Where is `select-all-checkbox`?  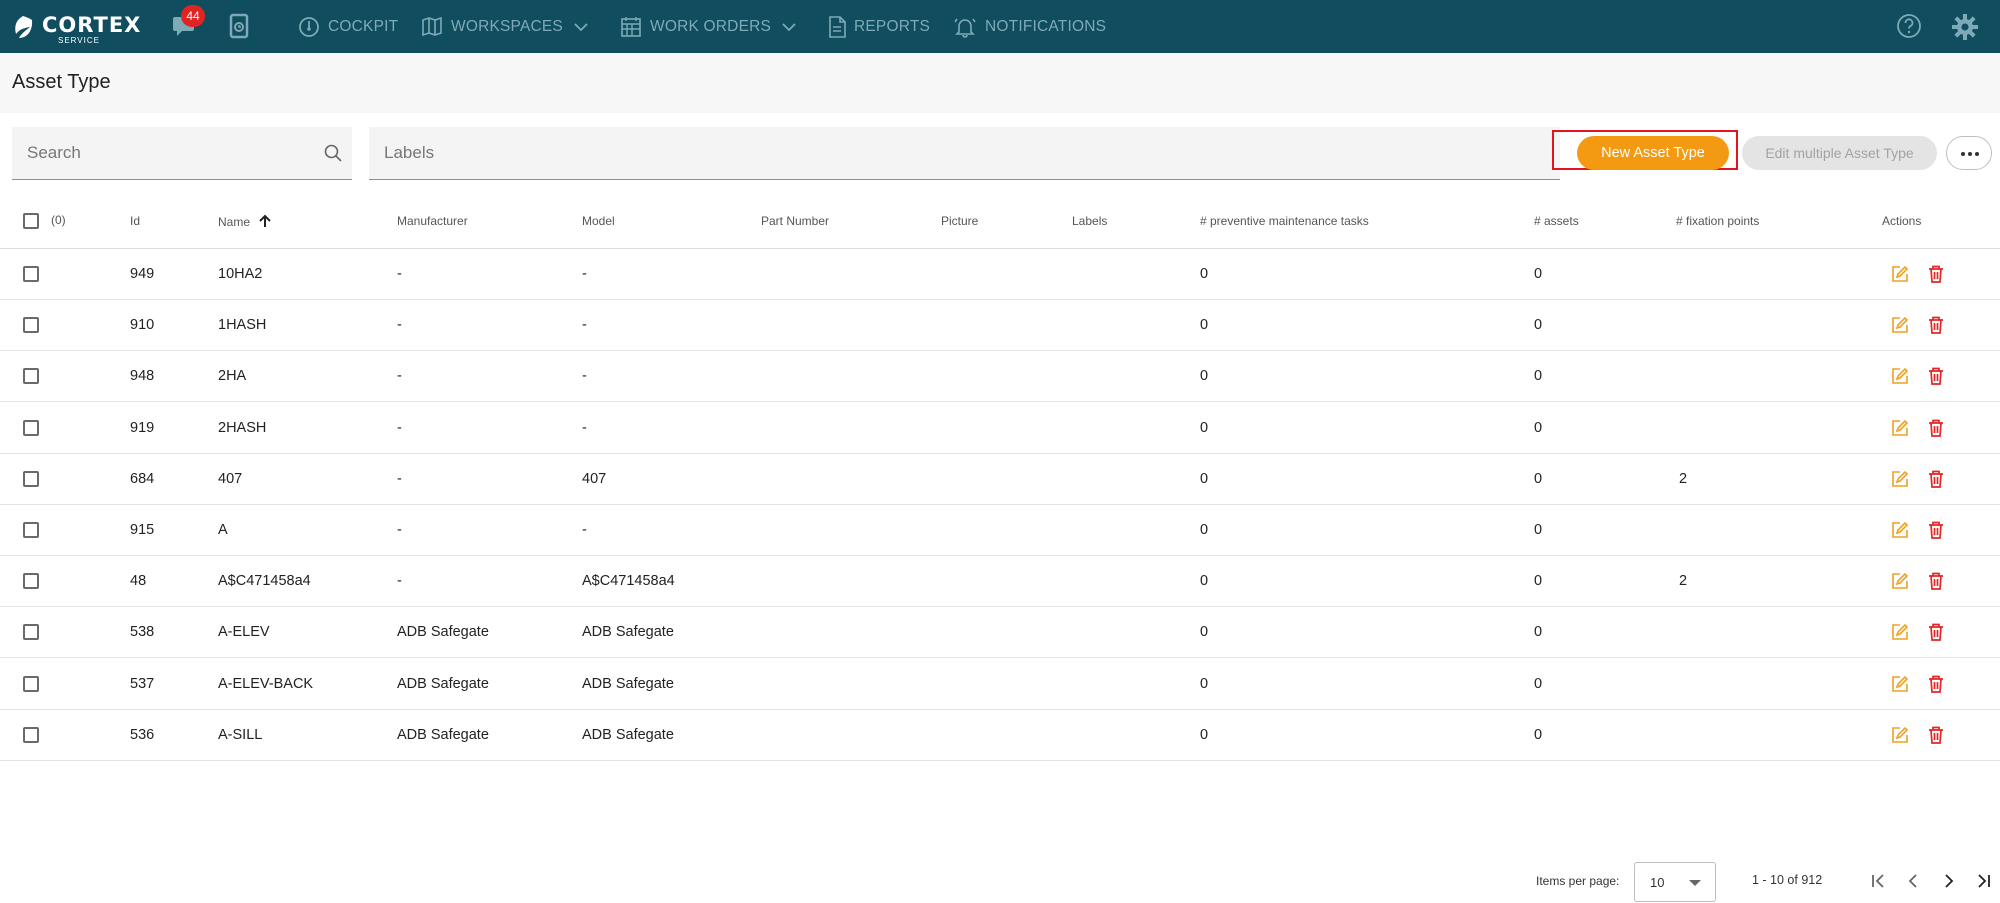
select-all-checkbox is located at coordinates (31, 221).